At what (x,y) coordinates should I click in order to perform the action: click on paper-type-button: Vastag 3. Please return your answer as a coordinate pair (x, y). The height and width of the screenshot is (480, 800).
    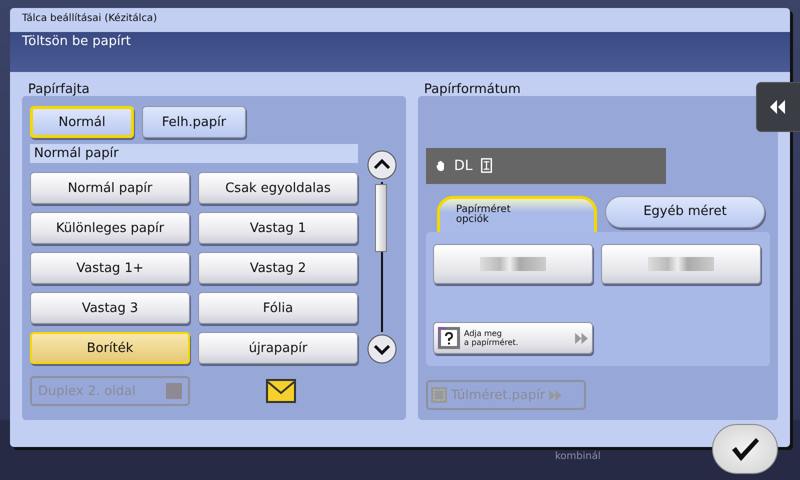
    Looking at the image, I should click on (110, 308).